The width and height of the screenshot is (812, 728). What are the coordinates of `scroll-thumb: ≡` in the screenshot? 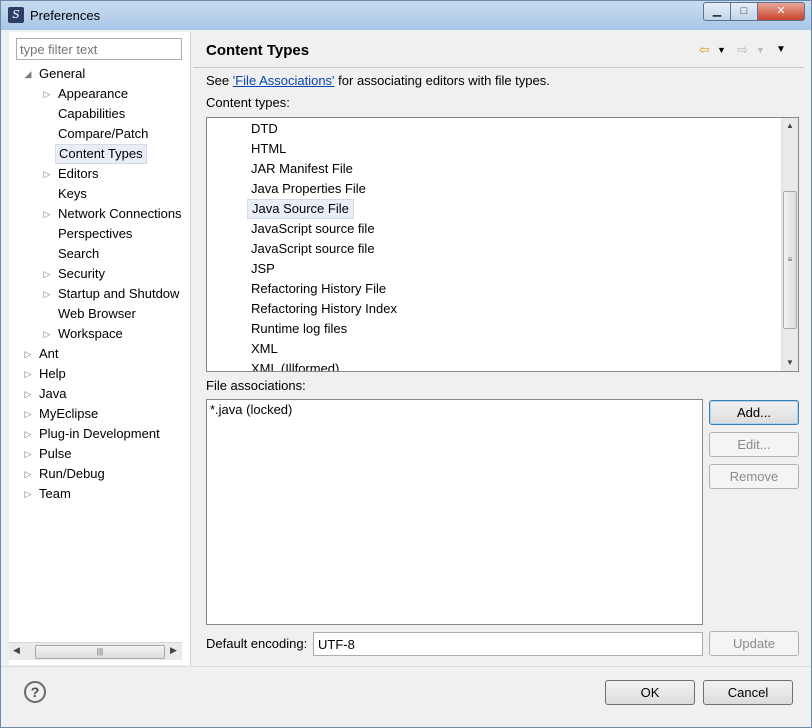 It's located at (790, 260).